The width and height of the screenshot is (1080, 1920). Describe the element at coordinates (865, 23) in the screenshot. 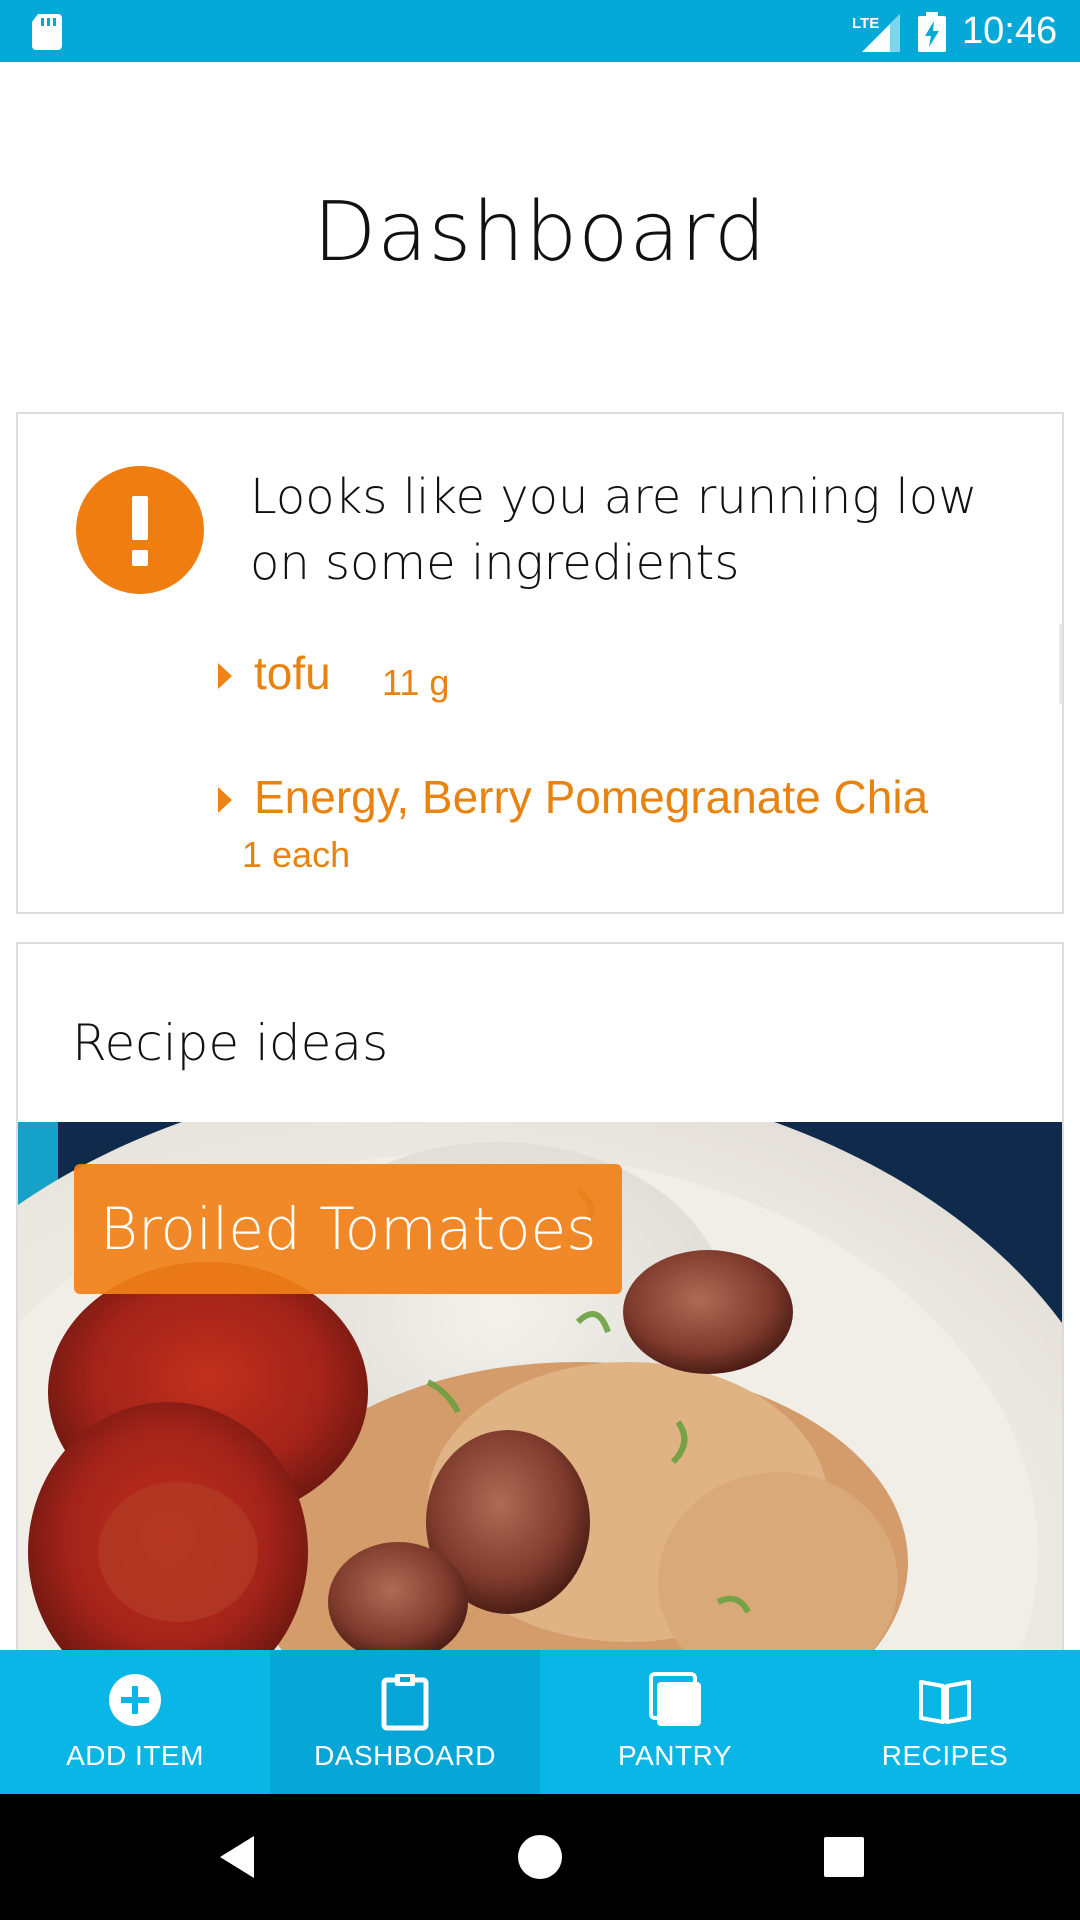

I see `svg-text: LTE` at that location.